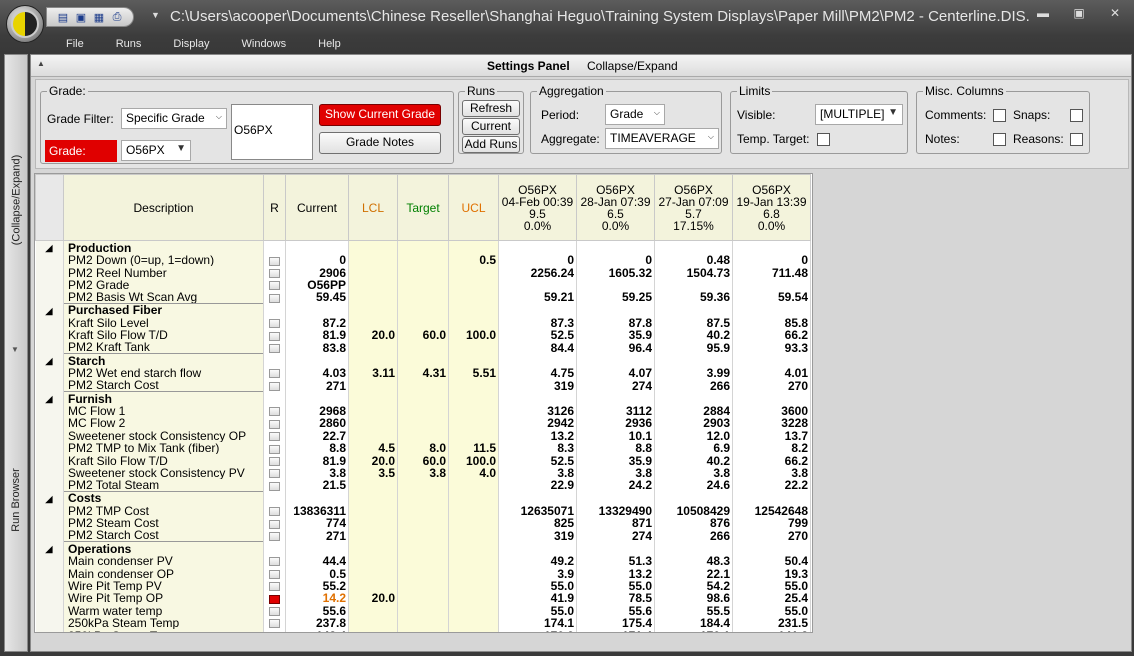 This screenshot has width=1134, height=656. I want to click on tag-description: PM2 Kraft Tank, so click(163, 347).